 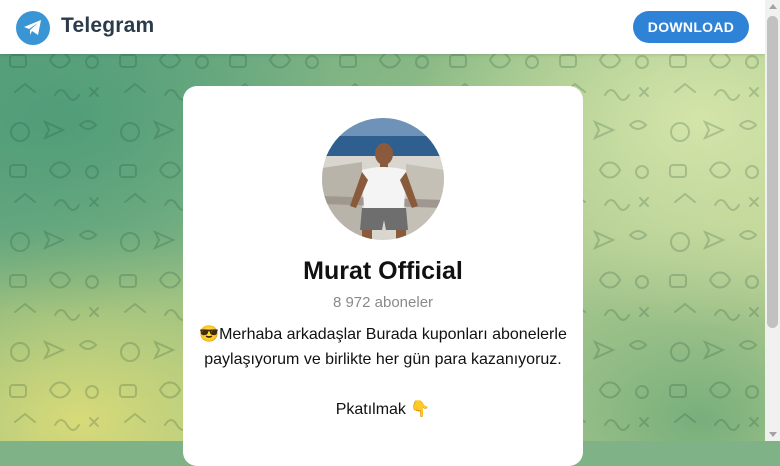 What do you see at coordinates (691, 27) in the screenshot?
I see `download-button: DOWNLOAD` at bounding box center [691, 27].